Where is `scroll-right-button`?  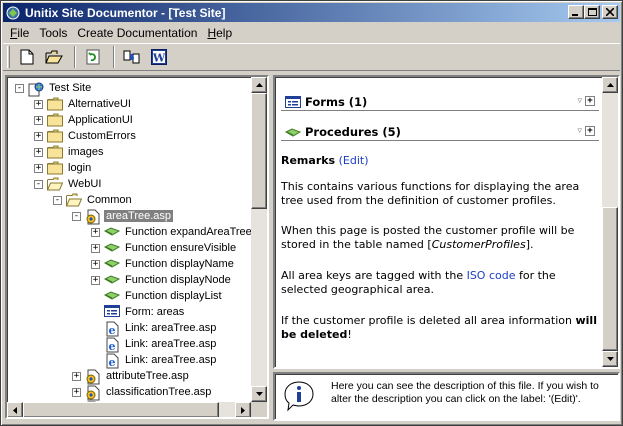
scroll-right-button is located at coordinates (243, 409).